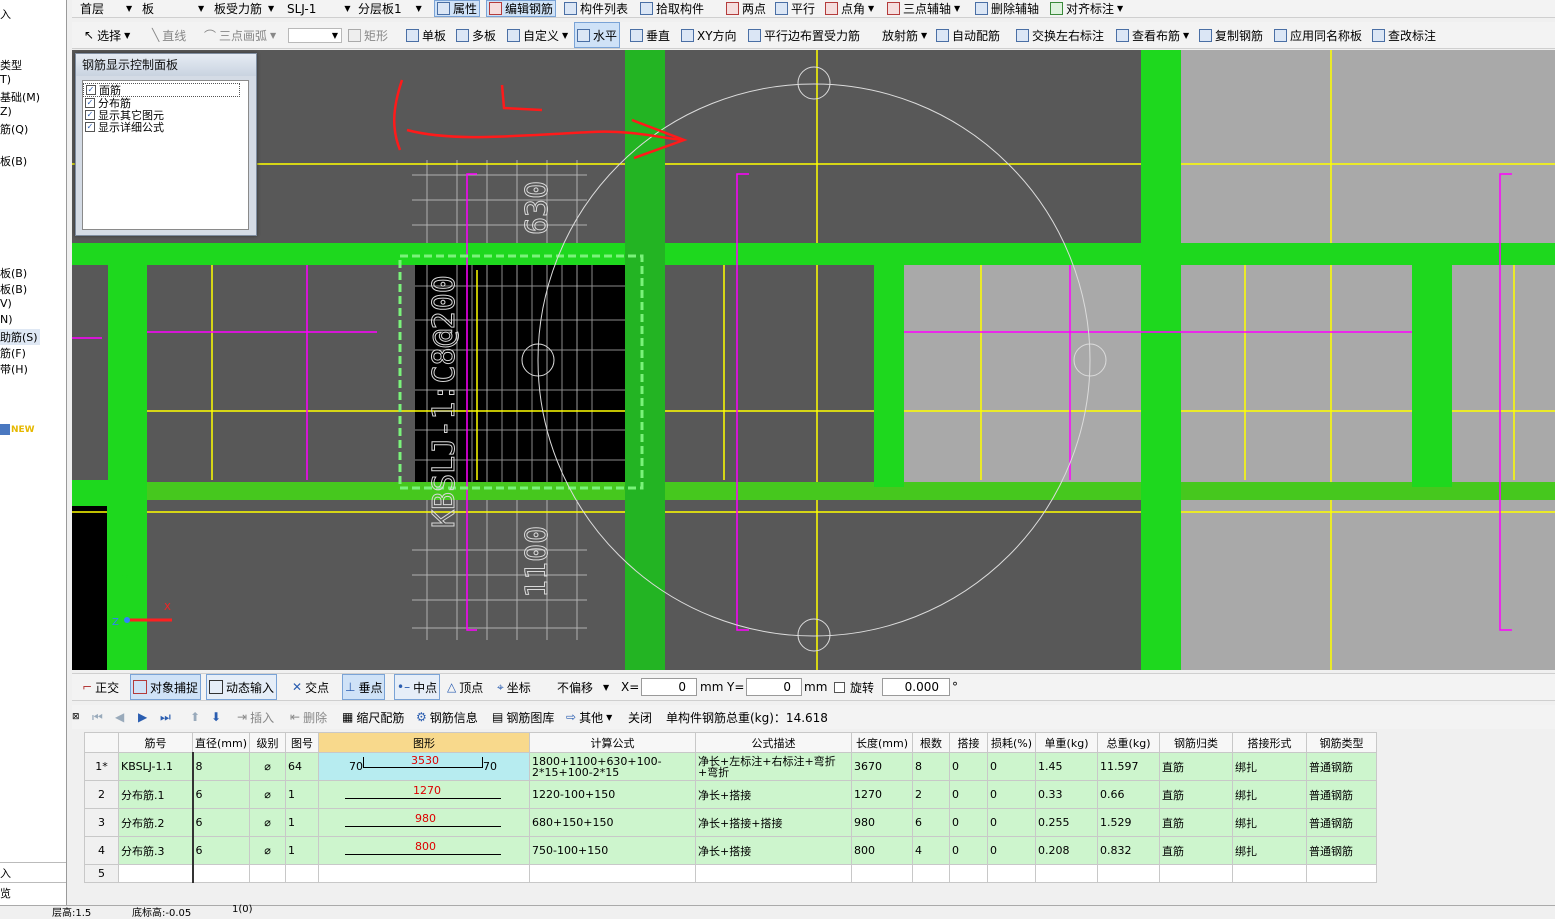  Describe the element at coordinates (882, 766) in the screenshot. I see `cell-length: 3670` at that location.